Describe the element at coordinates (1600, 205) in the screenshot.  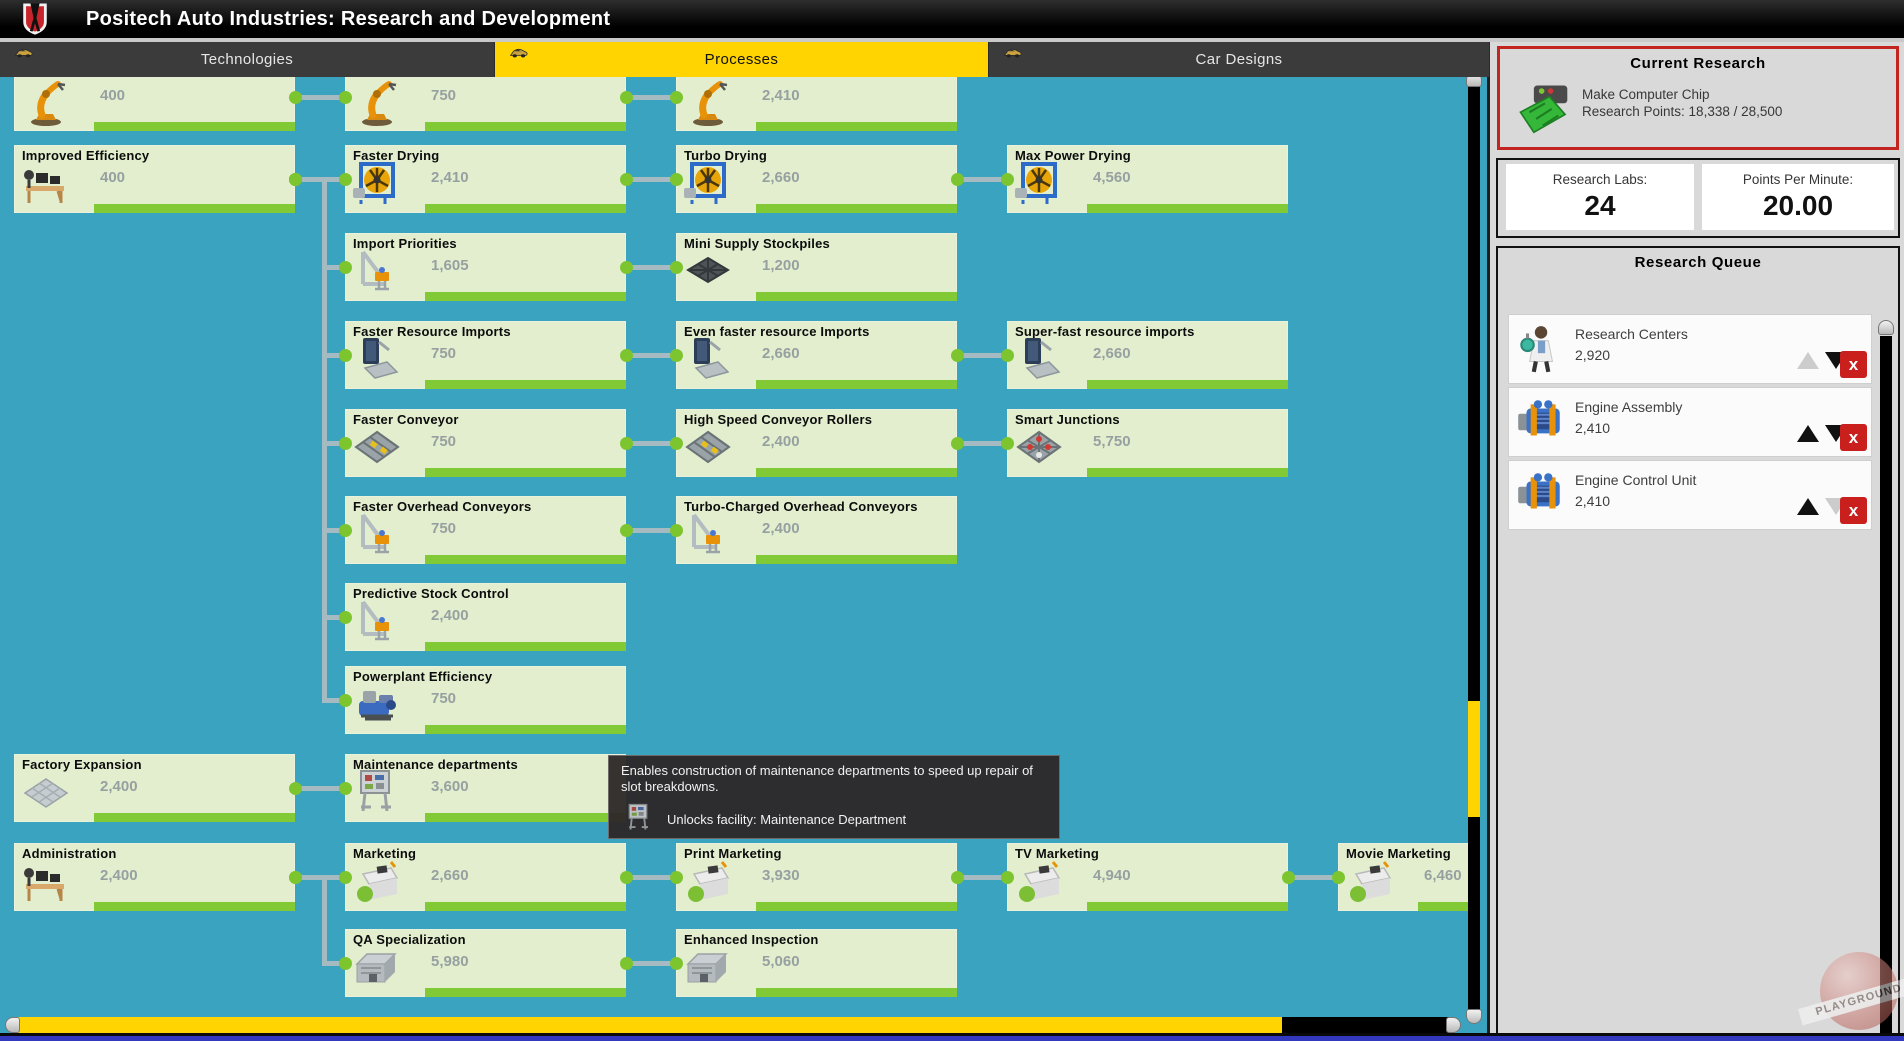
I see `research-labs-value: 24` at that location.